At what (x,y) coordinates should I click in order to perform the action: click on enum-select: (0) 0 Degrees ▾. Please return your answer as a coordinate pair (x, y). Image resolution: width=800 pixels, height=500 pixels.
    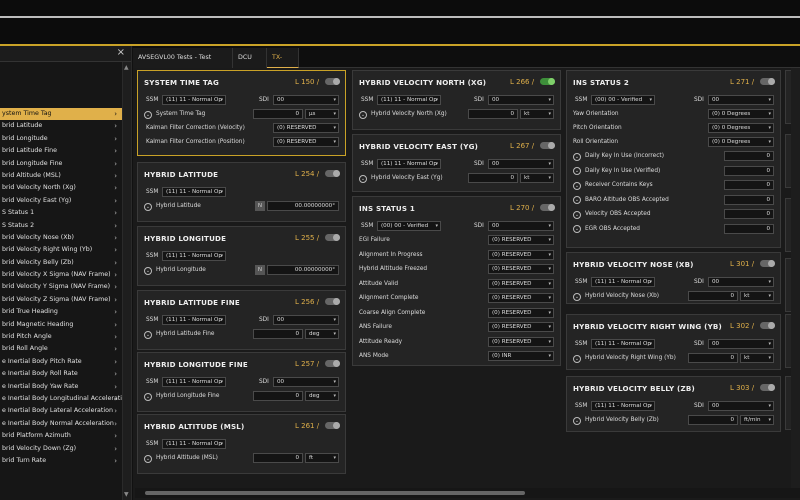
    Looking at the image, I should click on (741, 114).